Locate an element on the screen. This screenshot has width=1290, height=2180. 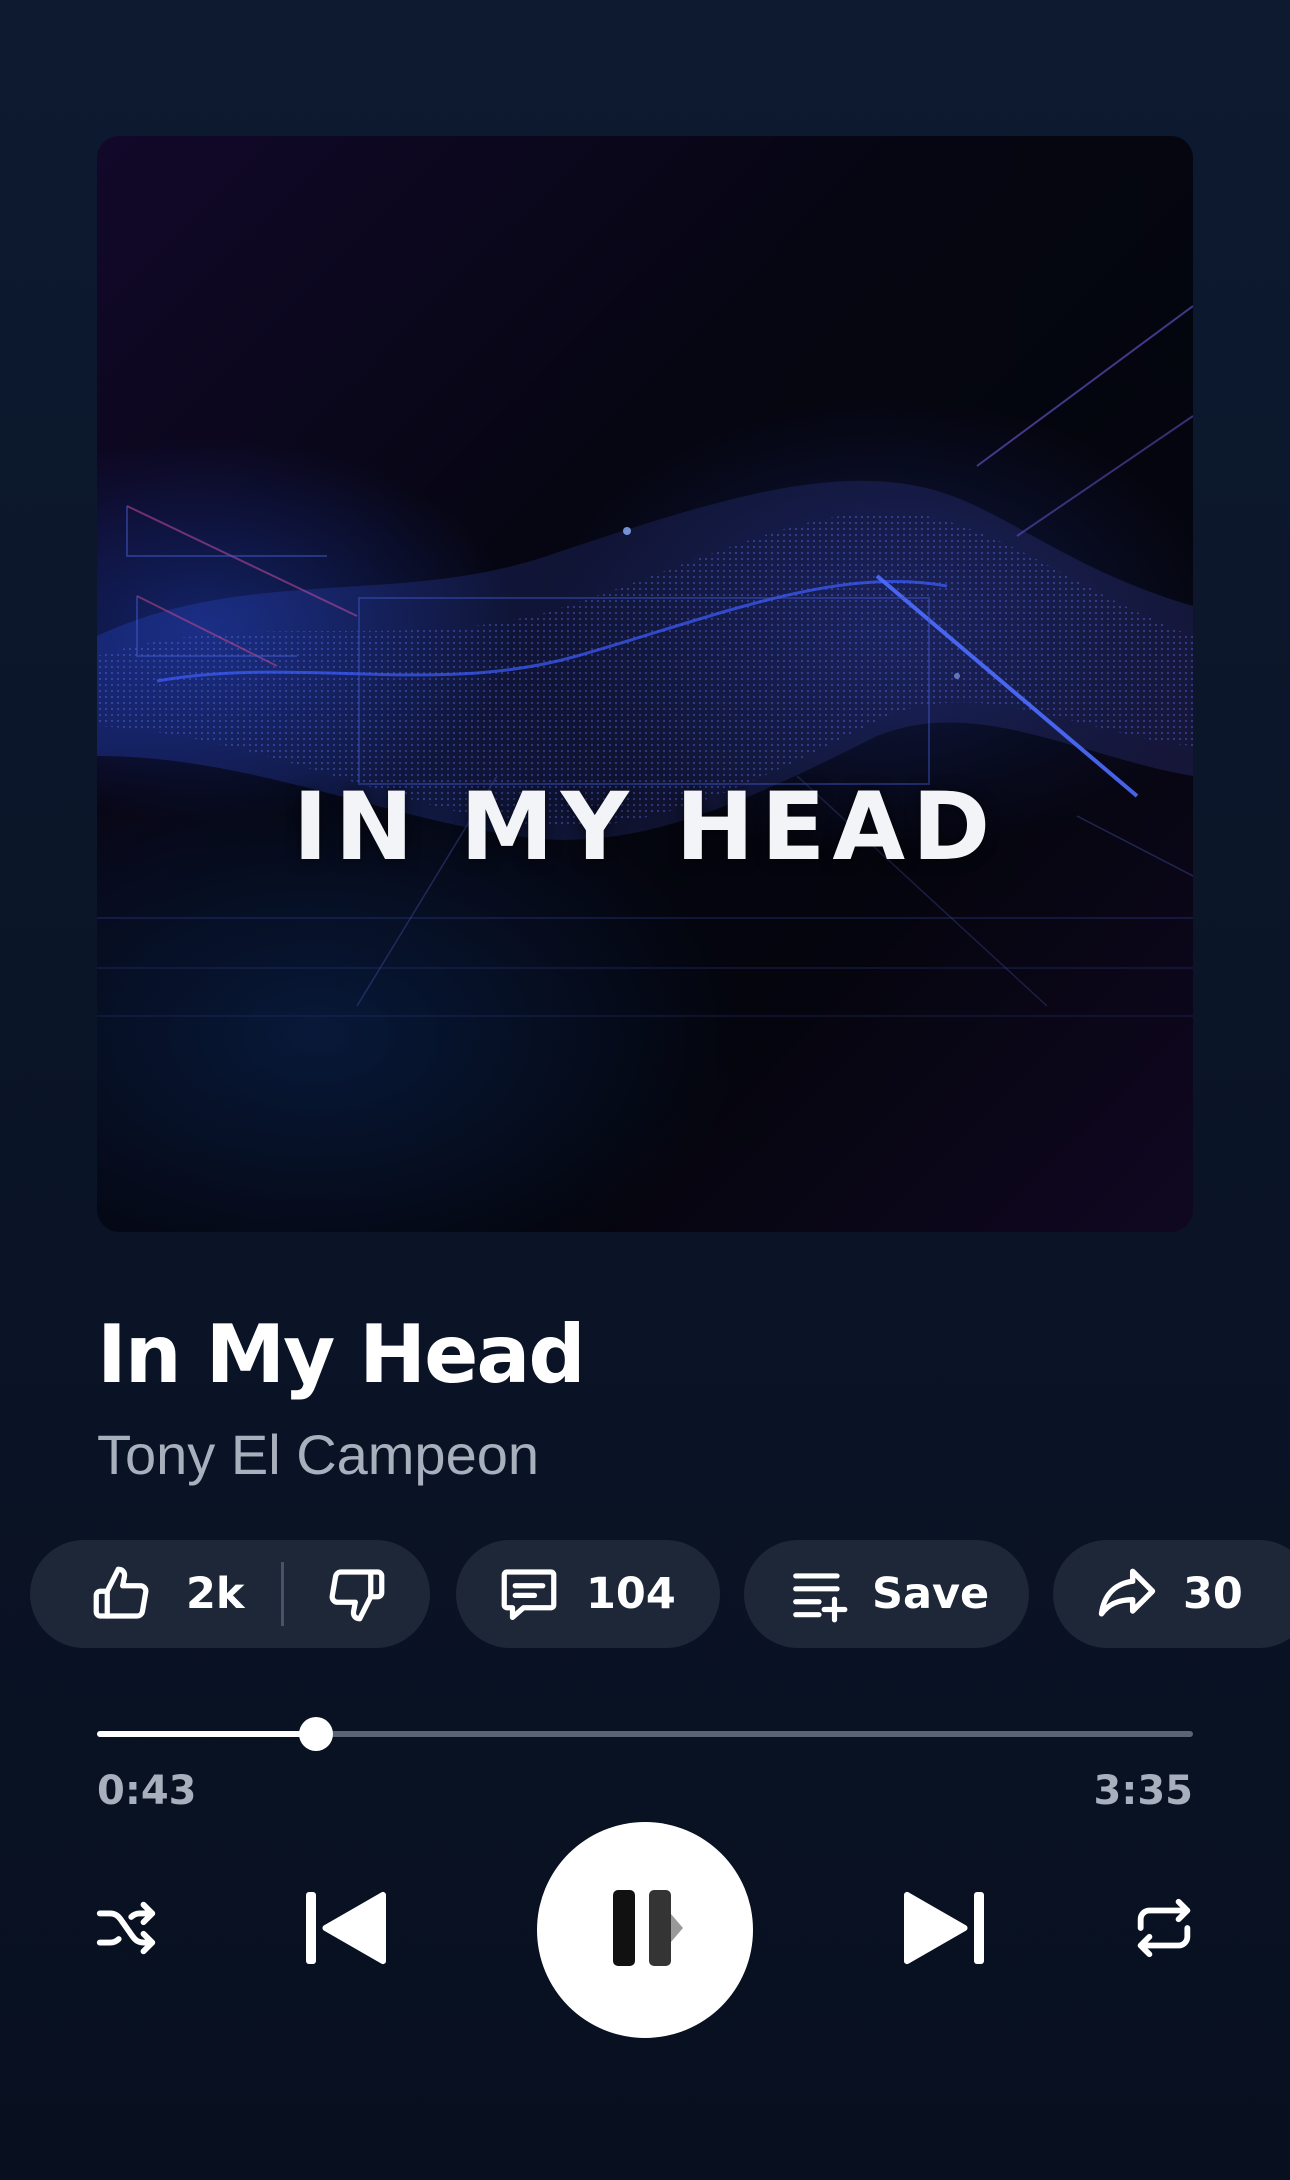
progress-thumb is located at coordinates (316, 1734).